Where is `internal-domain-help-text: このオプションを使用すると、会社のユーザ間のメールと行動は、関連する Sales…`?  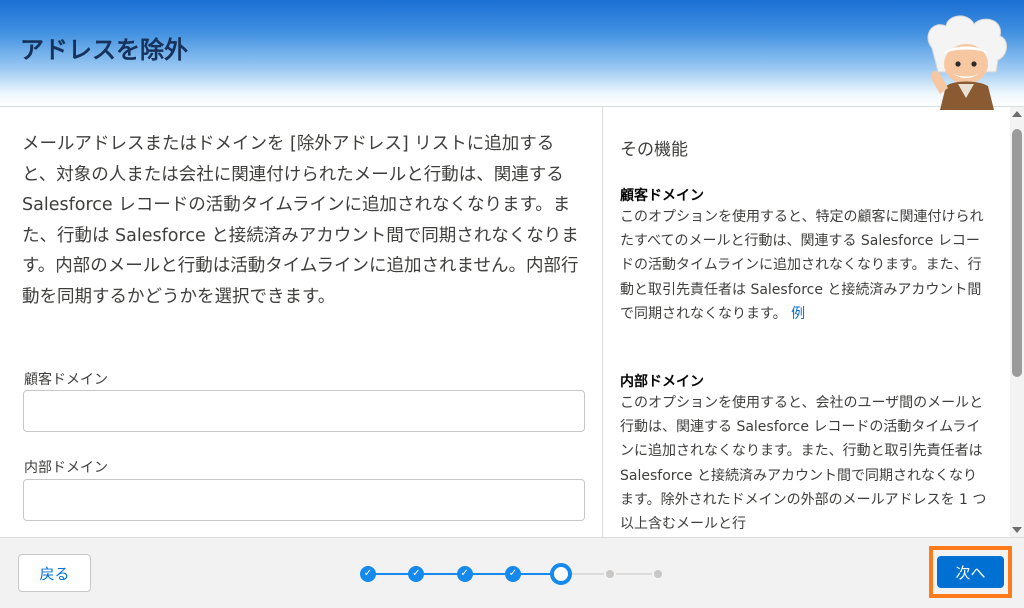
internal-domain-help-text: このオプションを使用すると、会社のユーザ間のメールと行動は、関連する Sales… is located at coordinates (803, 464).